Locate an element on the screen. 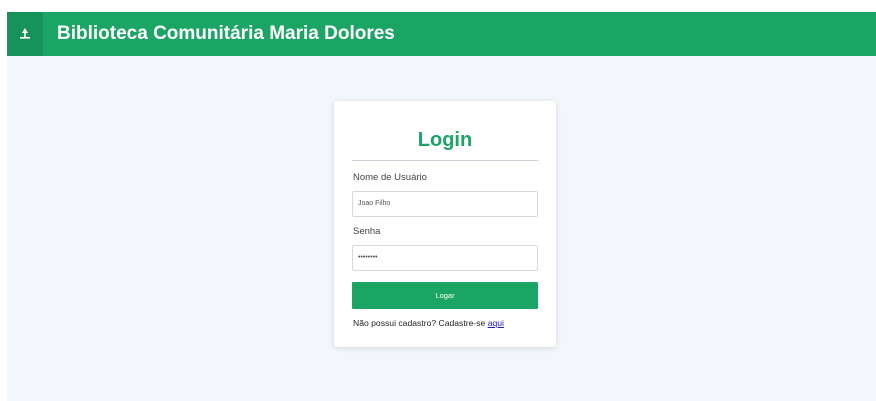  register-prompt: Não possui cadastro? Cadastre-se aqui is located at coordinates (428, 323).